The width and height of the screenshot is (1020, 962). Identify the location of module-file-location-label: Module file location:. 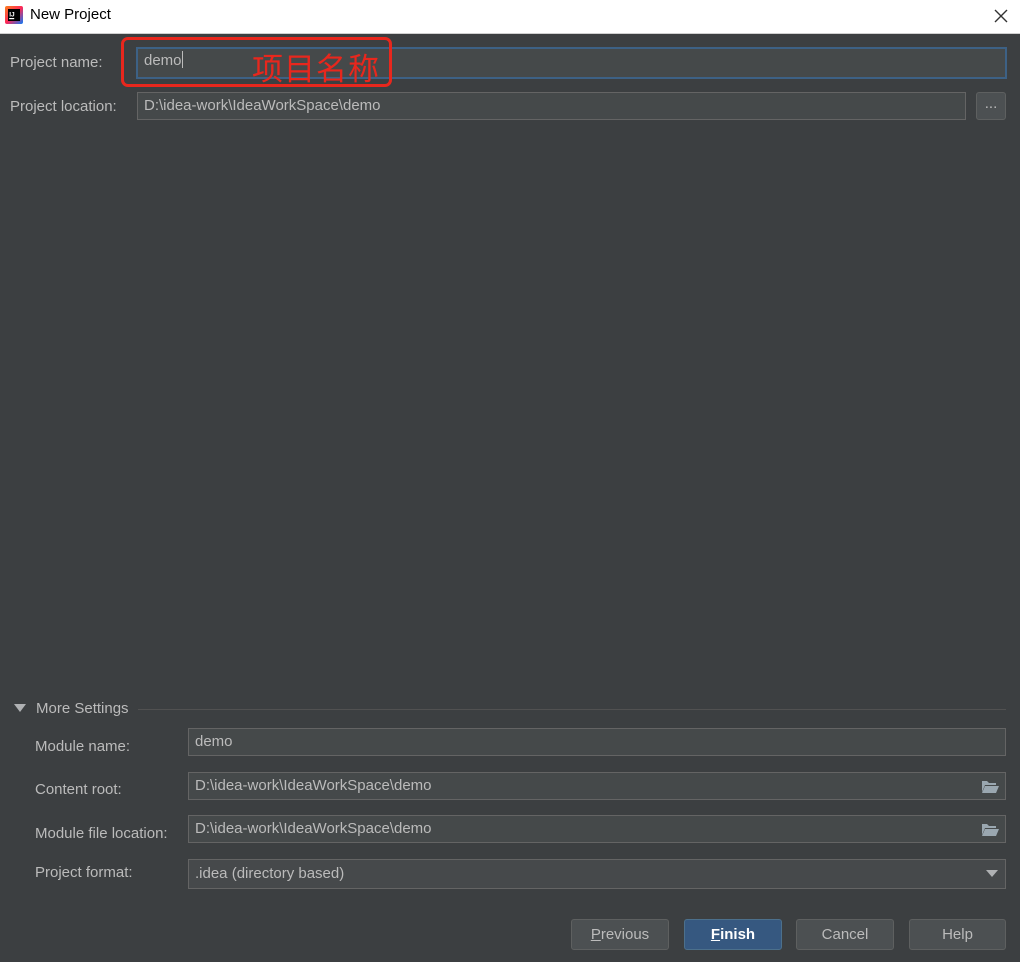
(101, 833).